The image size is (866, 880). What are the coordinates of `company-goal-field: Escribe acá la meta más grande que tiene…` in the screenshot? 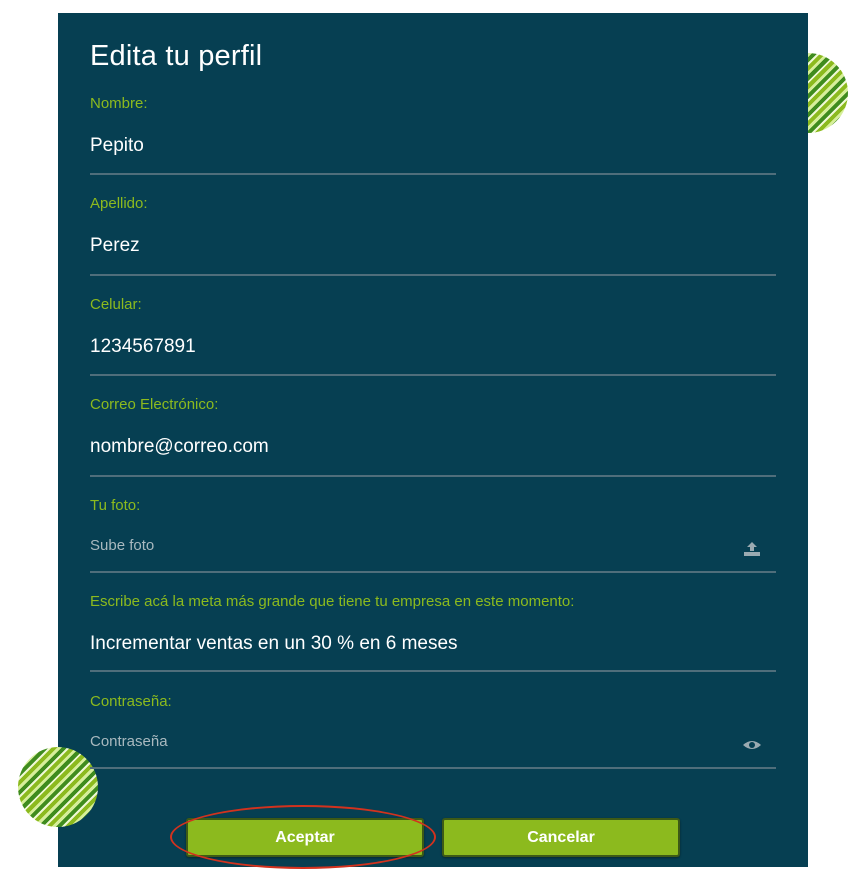 It's located at (433, 632).